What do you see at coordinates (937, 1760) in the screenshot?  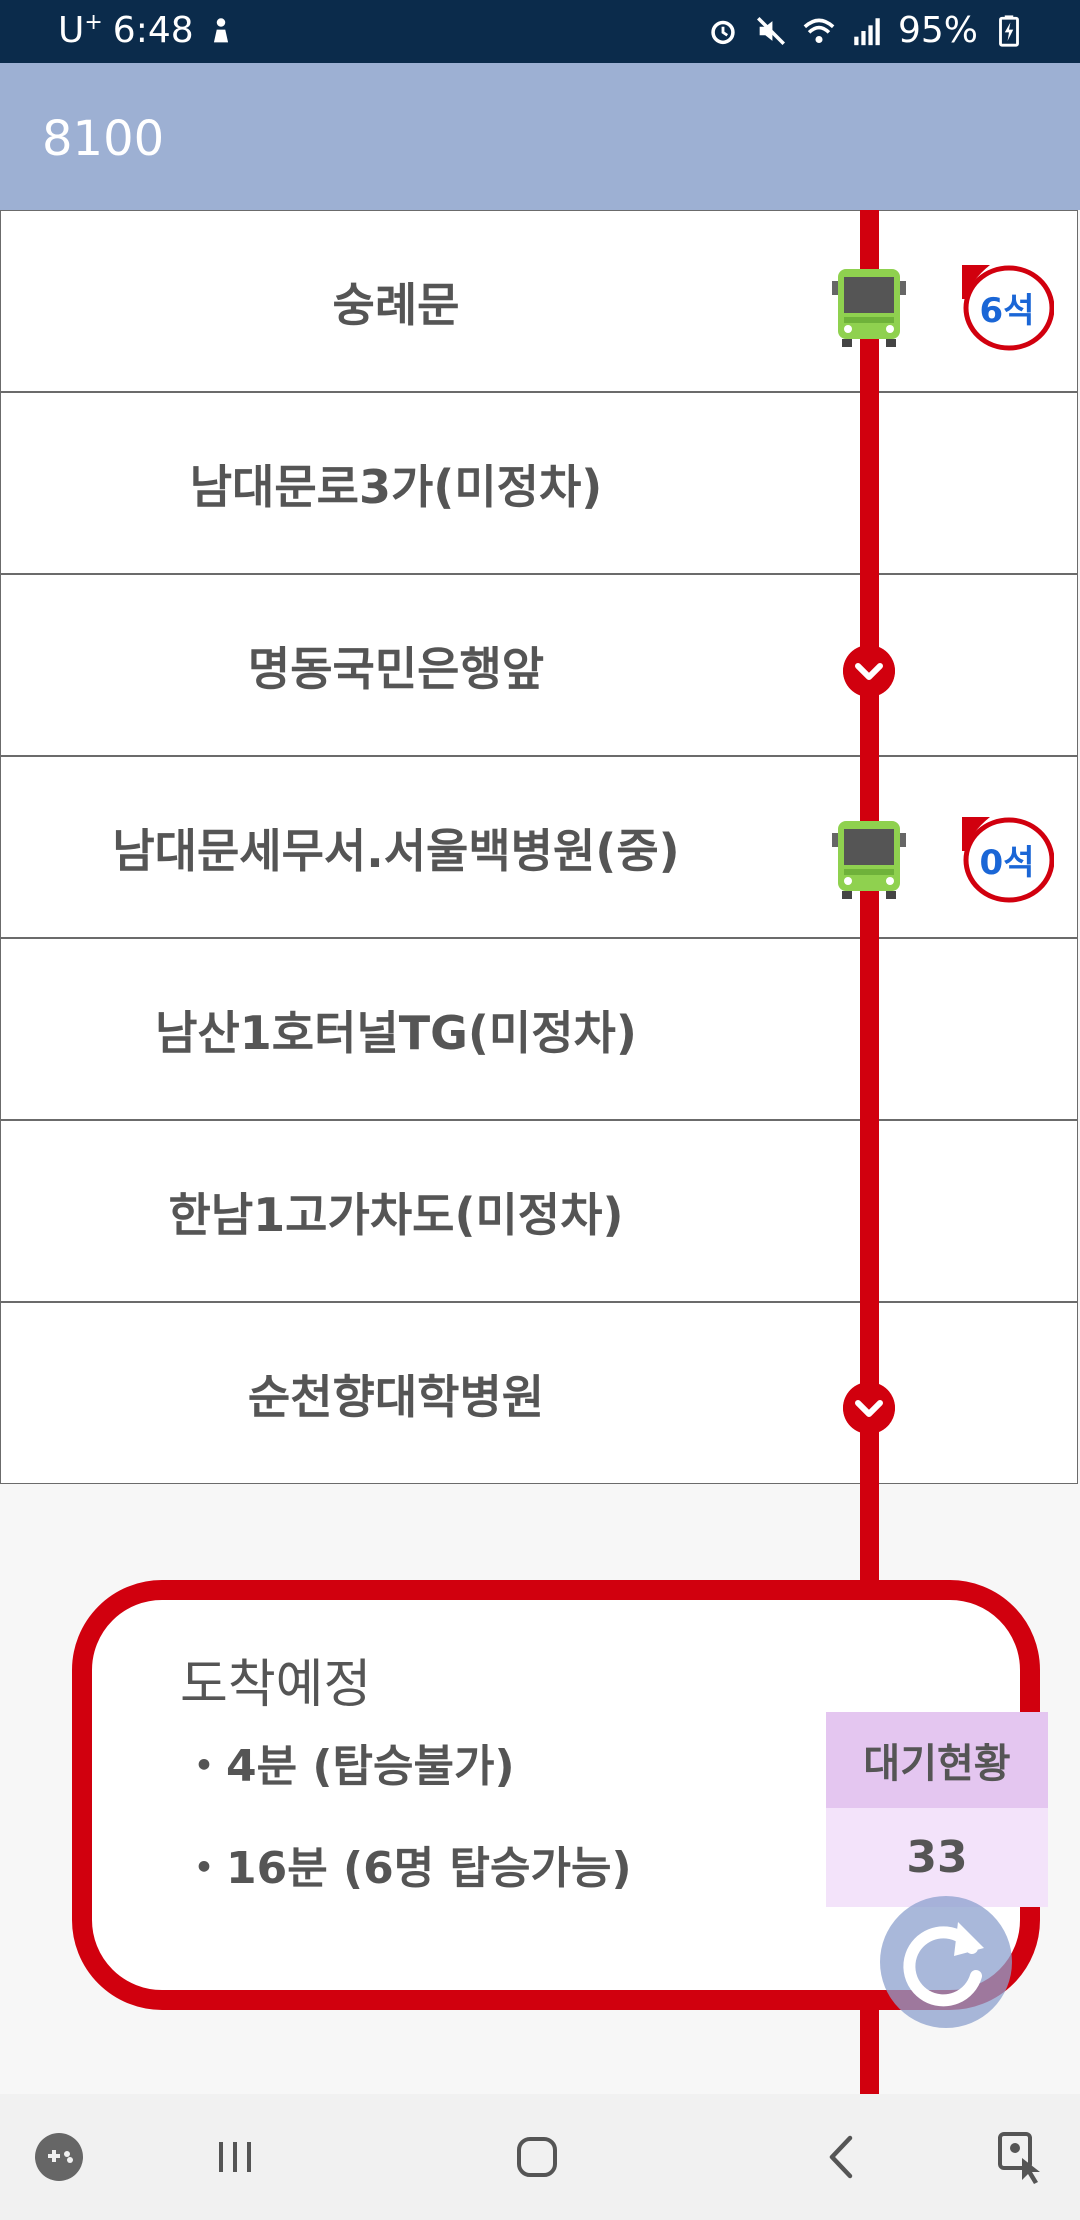 I see `waiting-status-label: 대기현황` at bounding box center [937, 1760].